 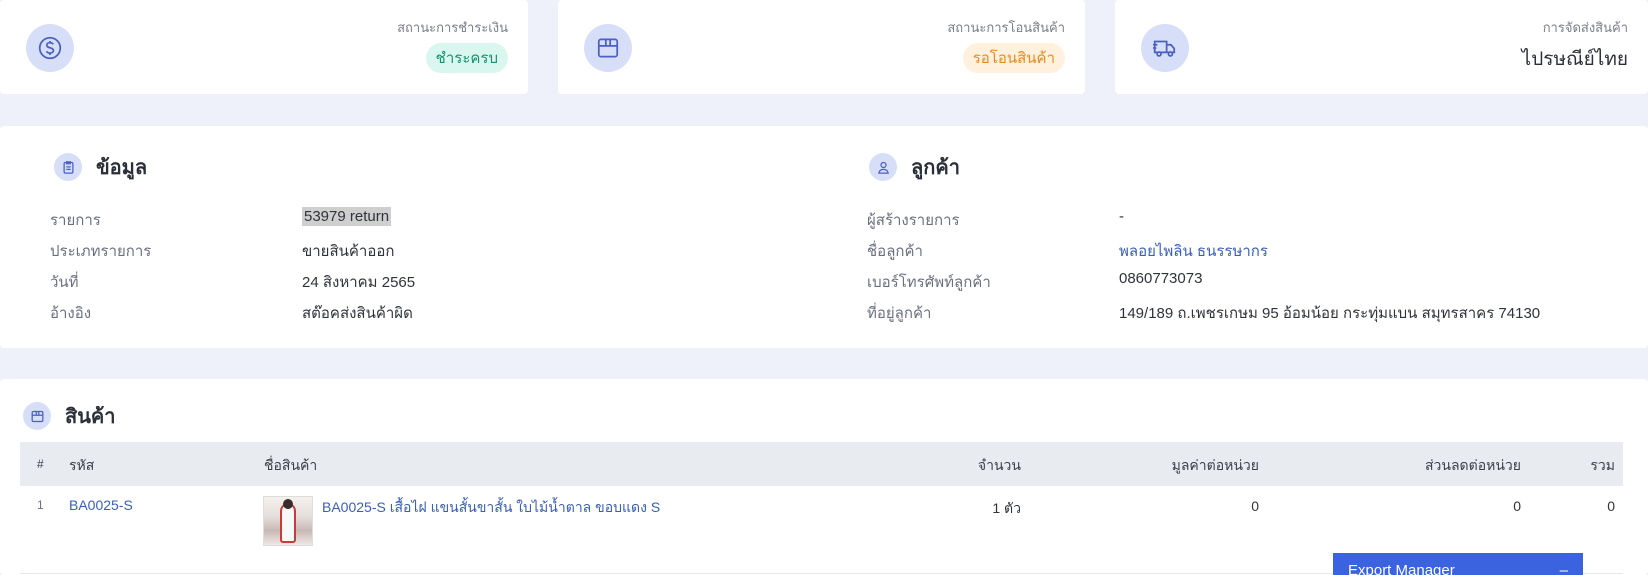 I want to click on product-discount: 0, so click(x=1517, y=506).